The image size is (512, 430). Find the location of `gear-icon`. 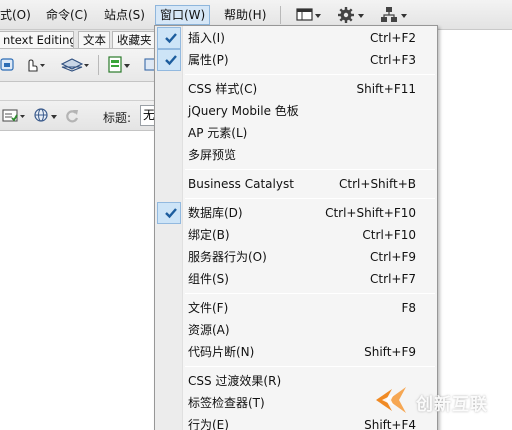

gear-icon is located at coordinates (351, 15).